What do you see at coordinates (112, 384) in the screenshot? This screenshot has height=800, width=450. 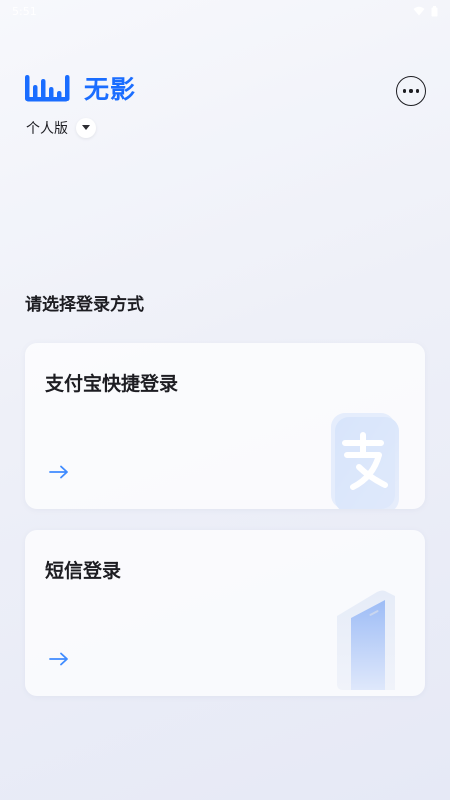 I see `alipay-login-label: 支付宝快捷登录` at bounding box center [112, 384].